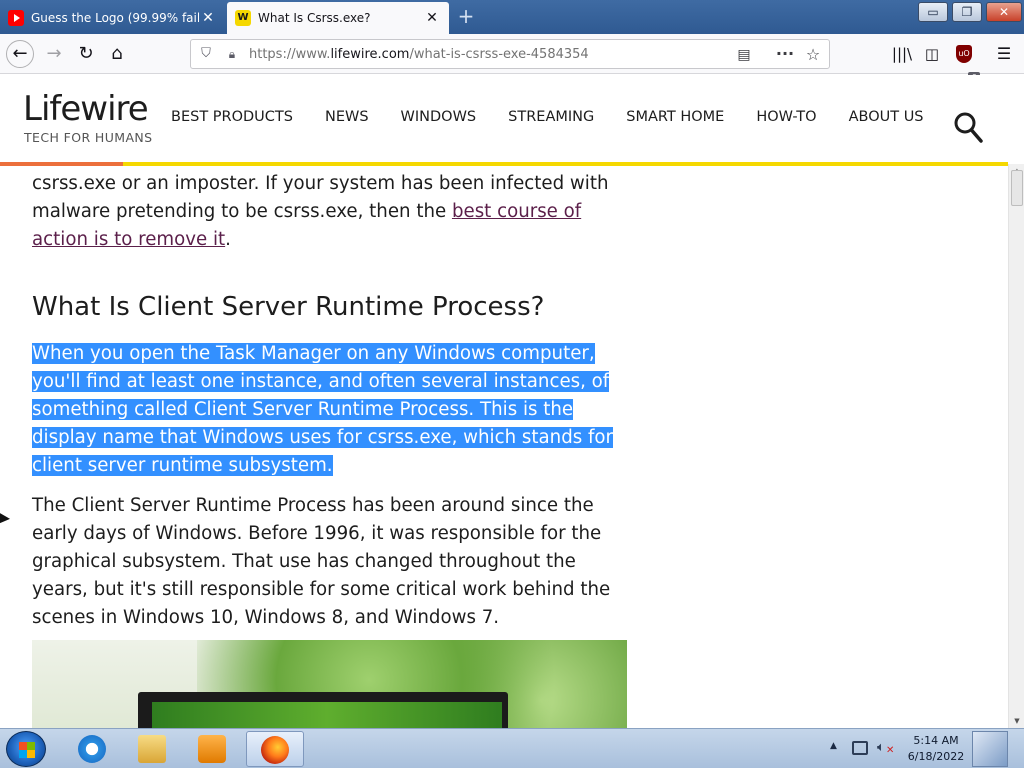 This screenshot has height=768, width=1024. I want to click on library-icon: |||\, so click(902, 54).